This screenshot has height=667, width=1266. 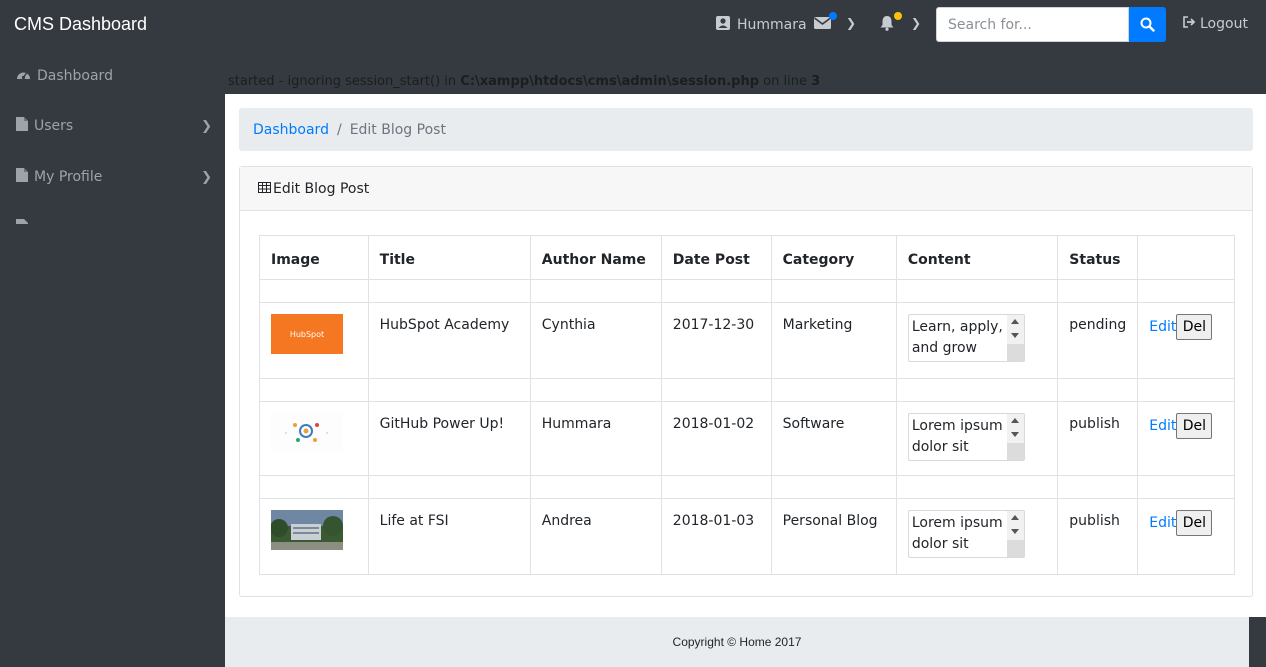 What do you see at coordinates (633, 26) in the screenshot?
I see `top-navbar: CMS Dashboard Hummara ❯ ❯ Logout` at bounding box center [633, 26].